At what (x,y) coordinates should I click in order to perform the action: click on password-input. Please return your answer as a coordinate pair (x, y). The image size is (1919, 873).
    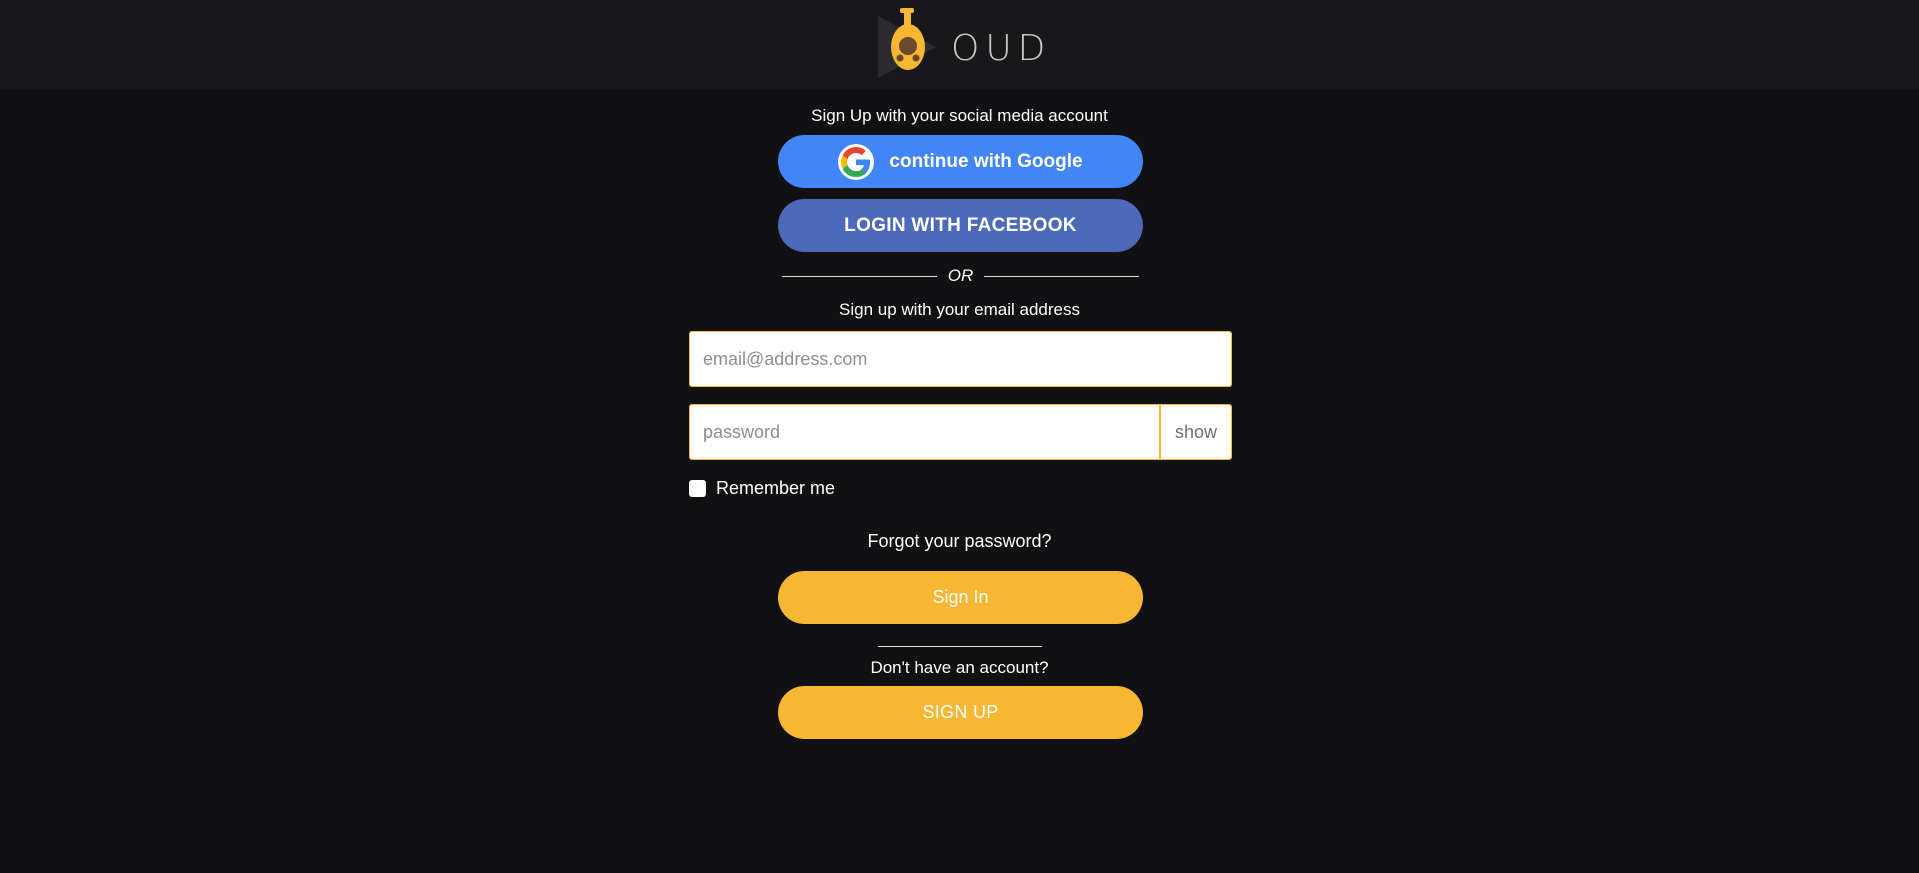
    Looking at the image, I should click on (924, 432).